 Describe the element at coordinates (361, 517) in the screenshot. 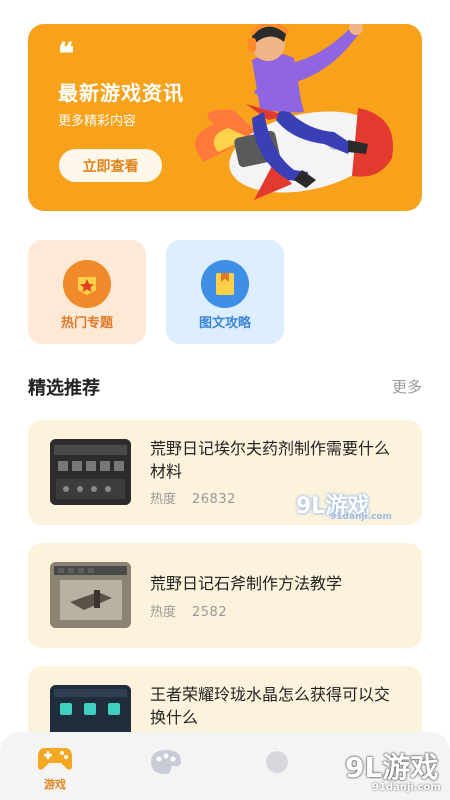

I see `watermark-url: 91danji.com` at that location.